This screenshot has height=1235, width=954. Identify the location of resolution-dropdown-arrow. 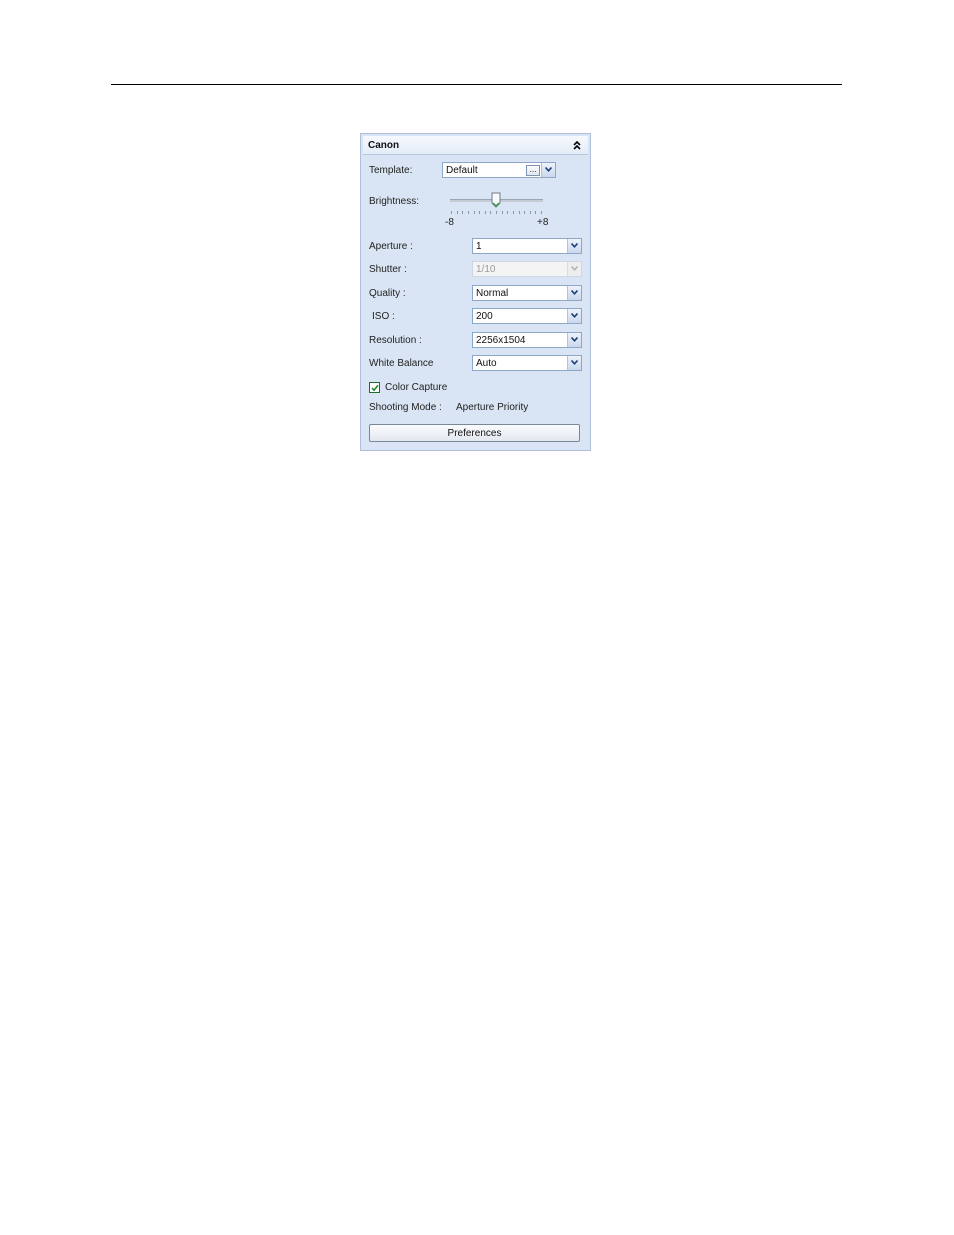
(574, 340).